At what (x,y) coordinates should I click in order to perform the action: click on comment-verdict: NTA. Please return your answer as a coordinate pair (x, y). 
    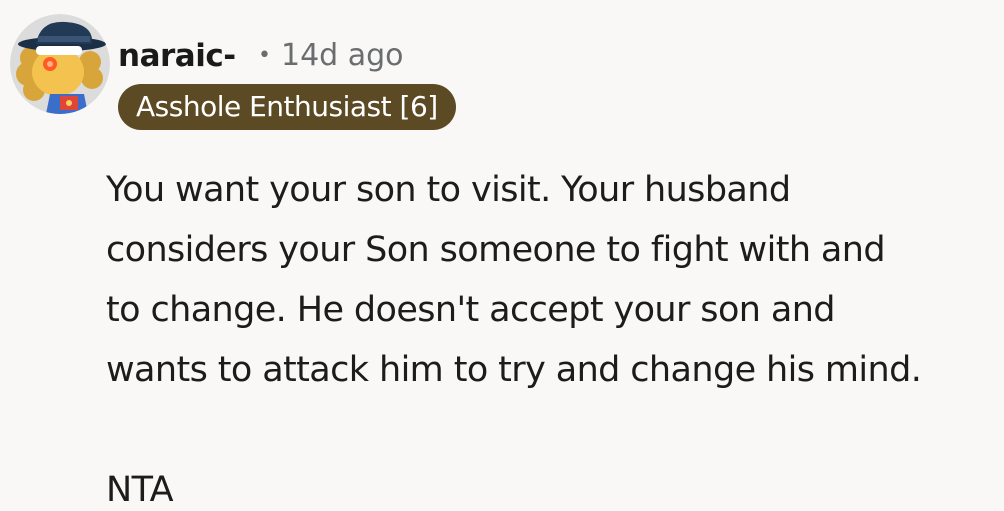
    Looking at the image, I should click on (140, 490).